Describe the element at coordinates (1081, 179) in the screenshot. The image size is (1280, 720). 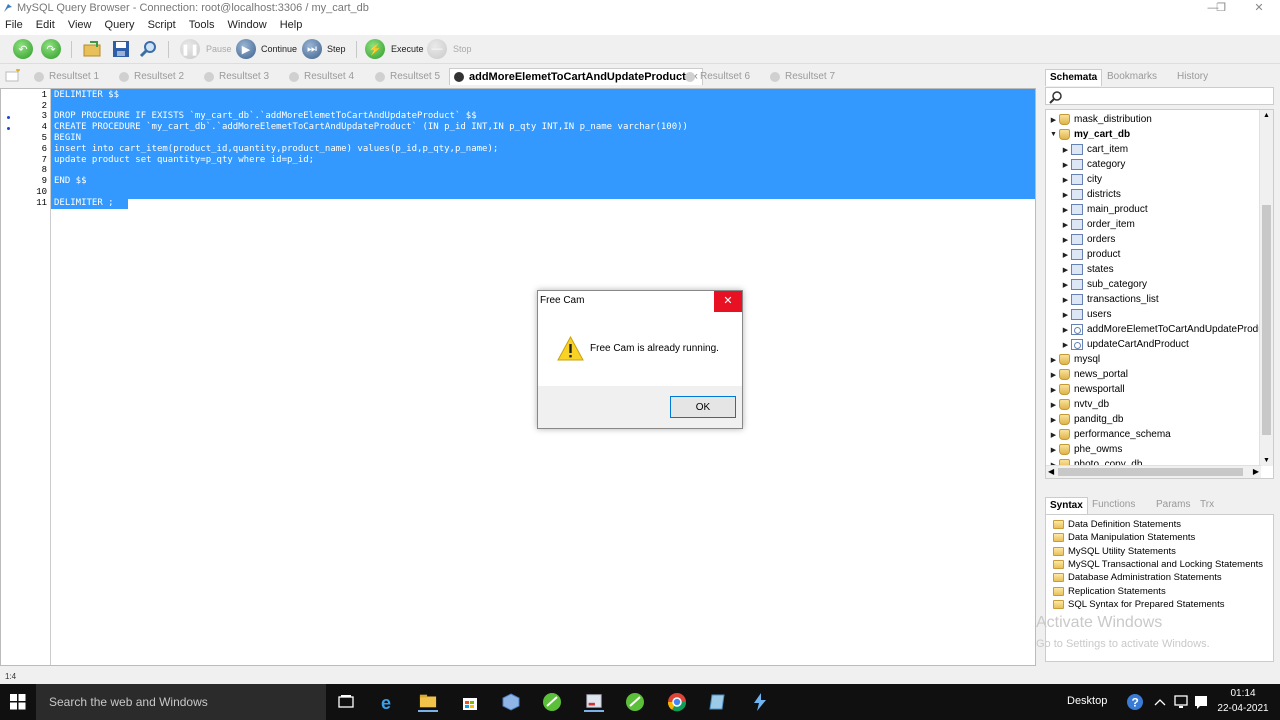
I see `tree-node-table: ▶ city` at that location.